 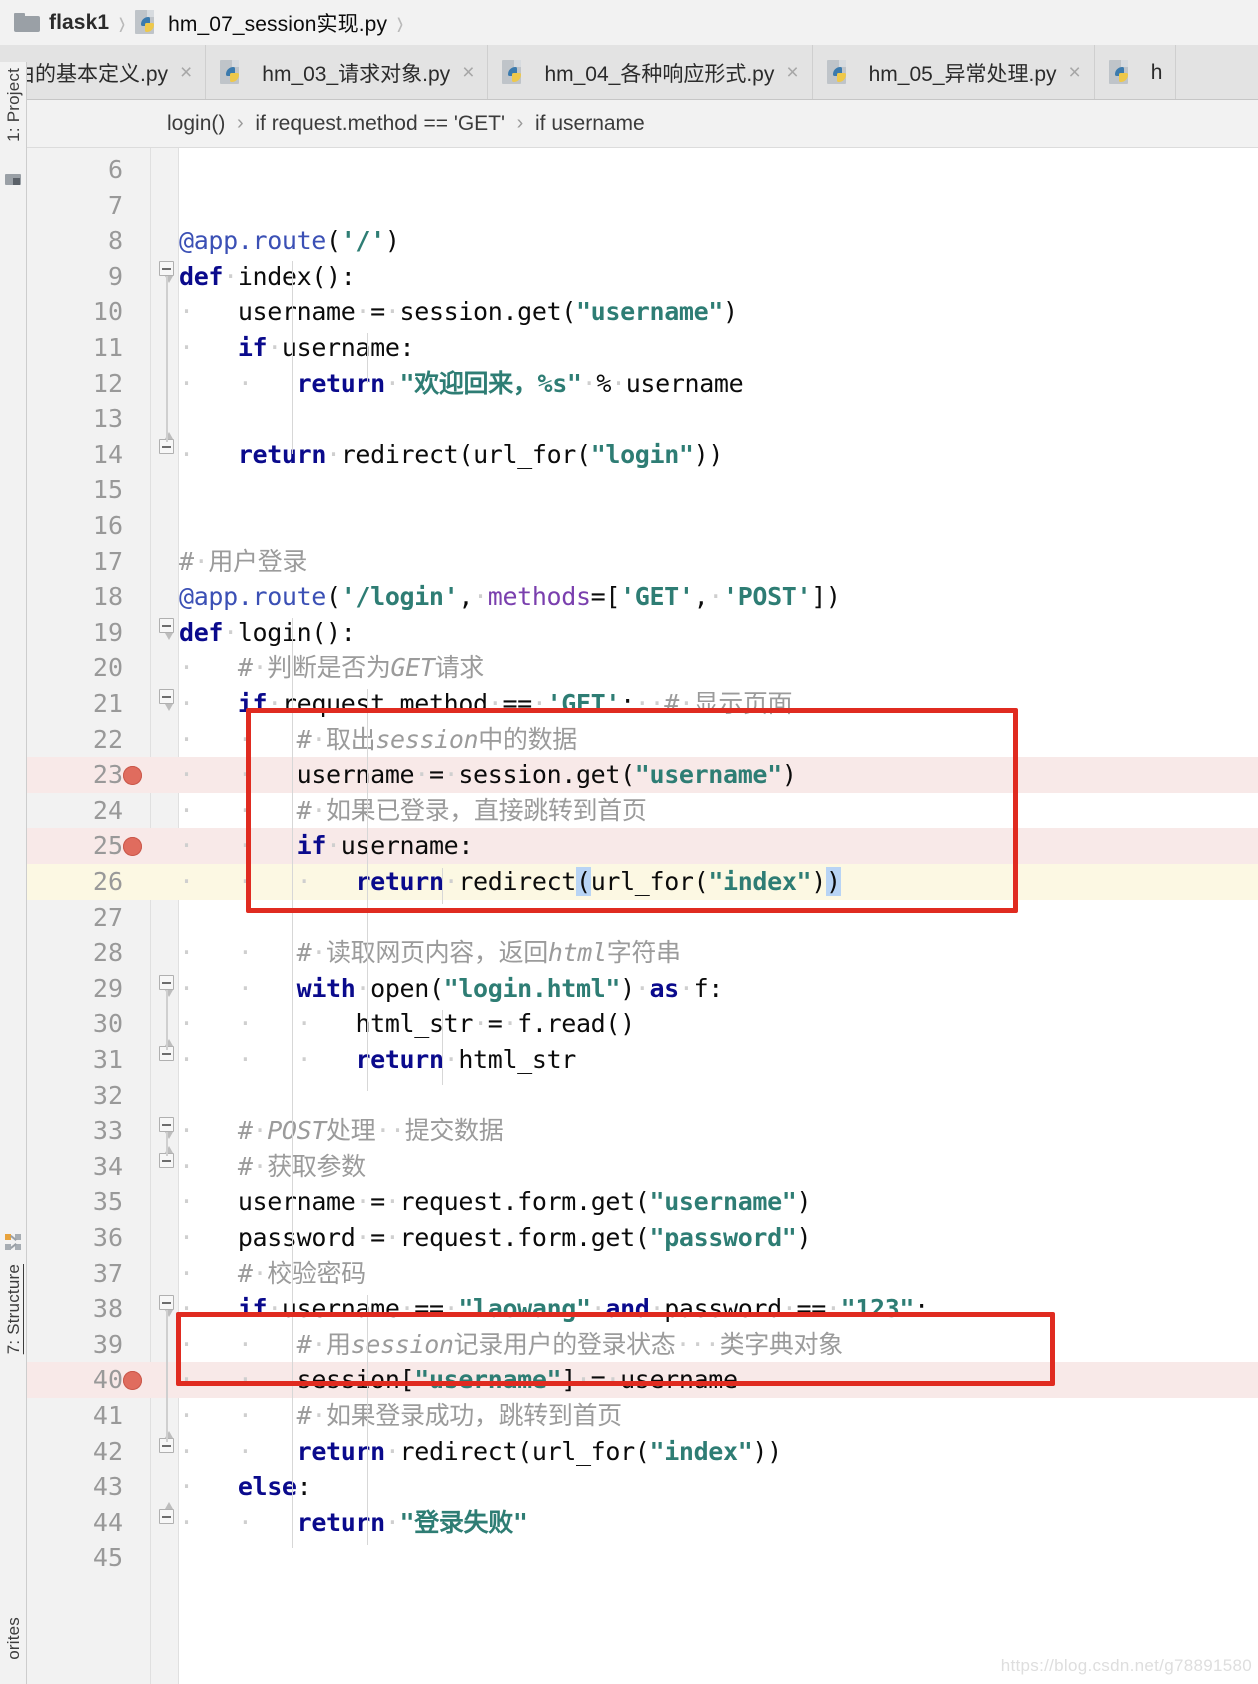 I want to click on fold-marker-post-block, so click(x=167, y=1128).